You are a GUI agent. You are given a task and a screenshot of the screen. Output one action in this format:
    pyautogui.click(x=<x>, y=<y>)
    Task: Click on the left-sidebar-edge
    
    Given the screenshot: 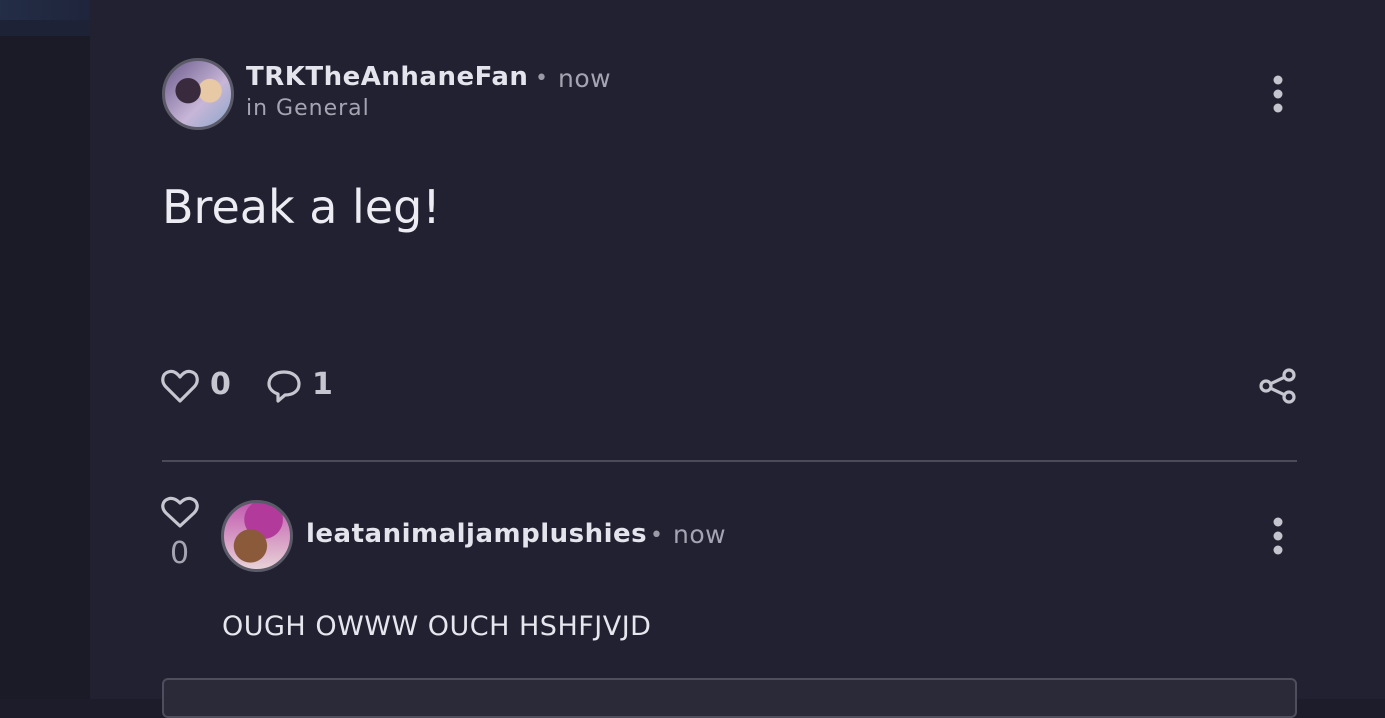 What is the action you would take?
    pyautogui.click(x=45, y=349)
    